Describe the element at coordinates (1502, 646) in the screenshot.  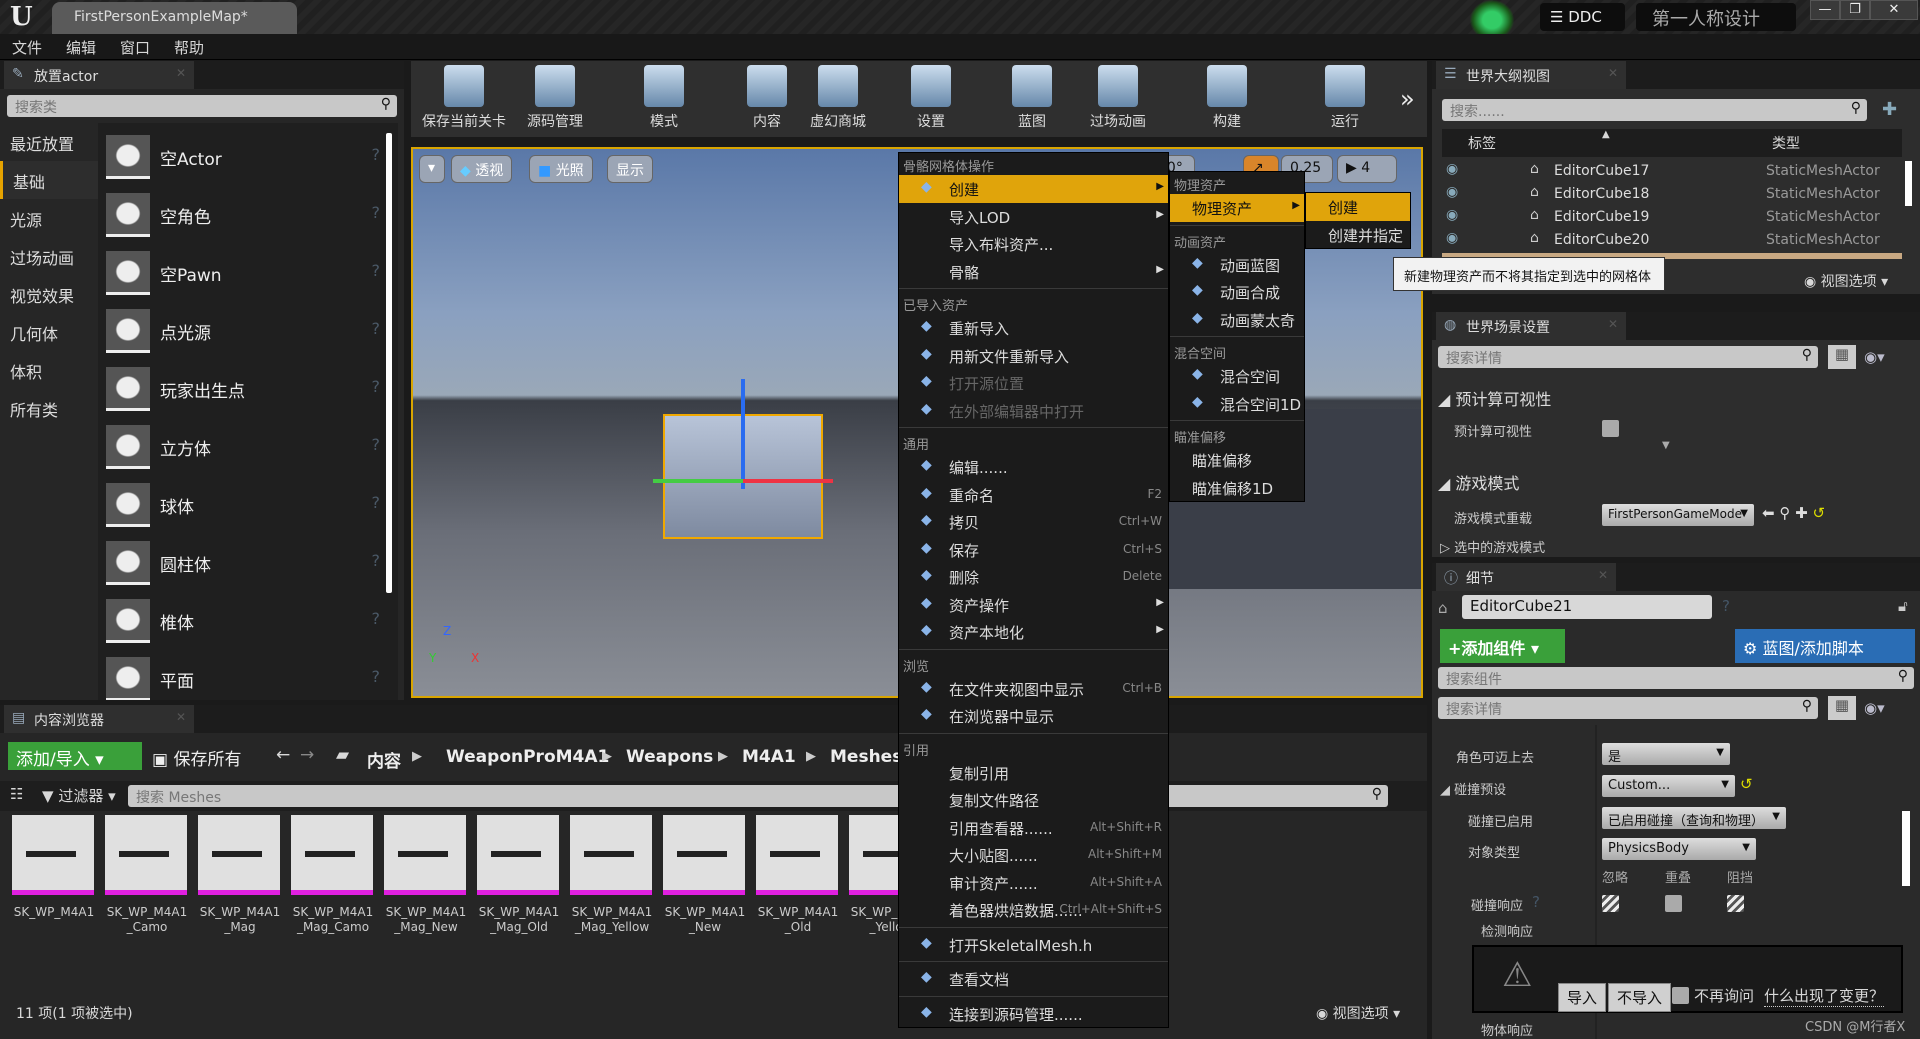
I see `add-component-button: +添加组件 ▾` at that location.